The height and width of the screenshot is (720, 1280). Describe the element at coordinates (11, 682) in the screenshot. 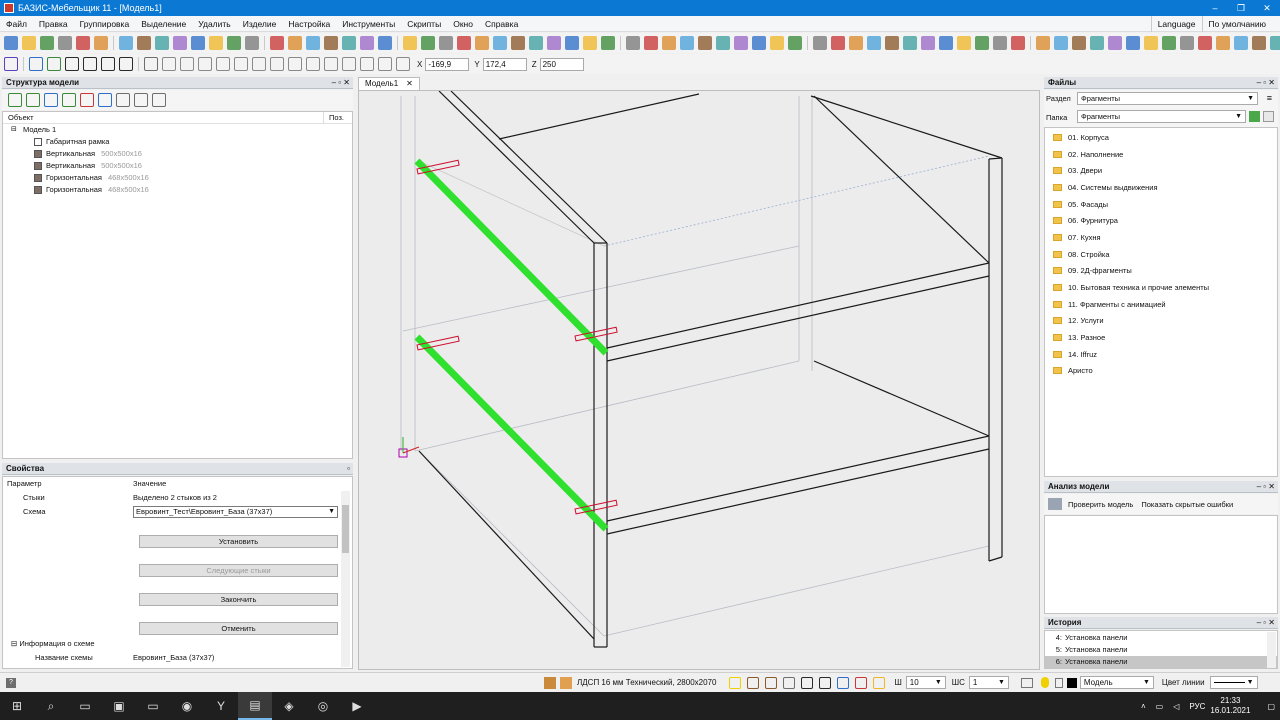

I see `help-icon: ?` at that location.